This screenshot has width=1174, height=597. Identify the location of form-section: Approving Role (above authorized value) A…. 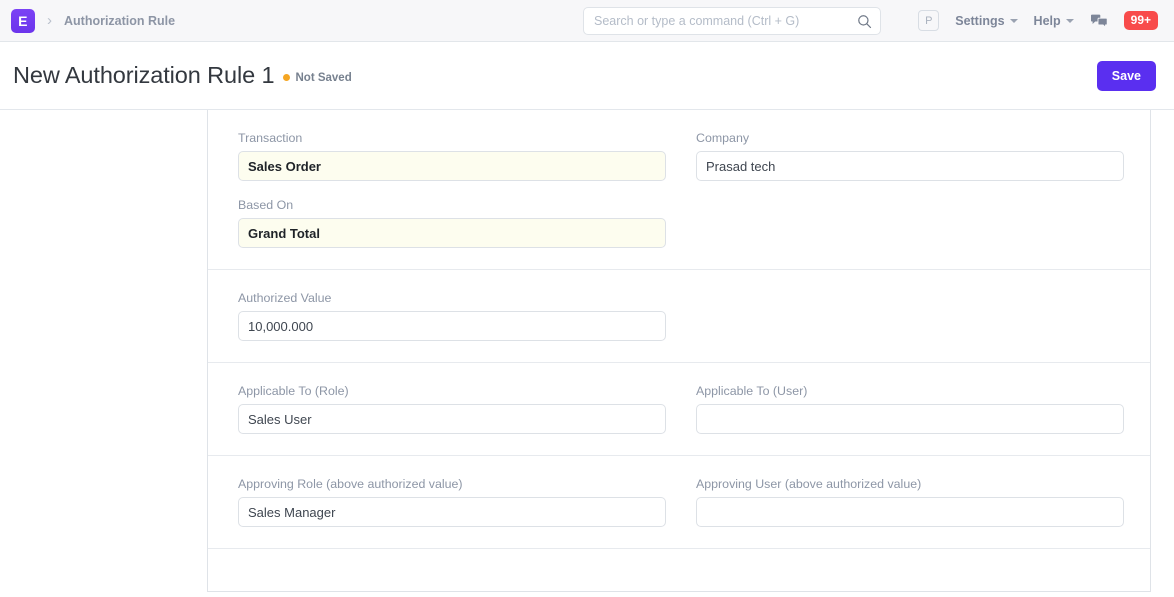
(679, 502).